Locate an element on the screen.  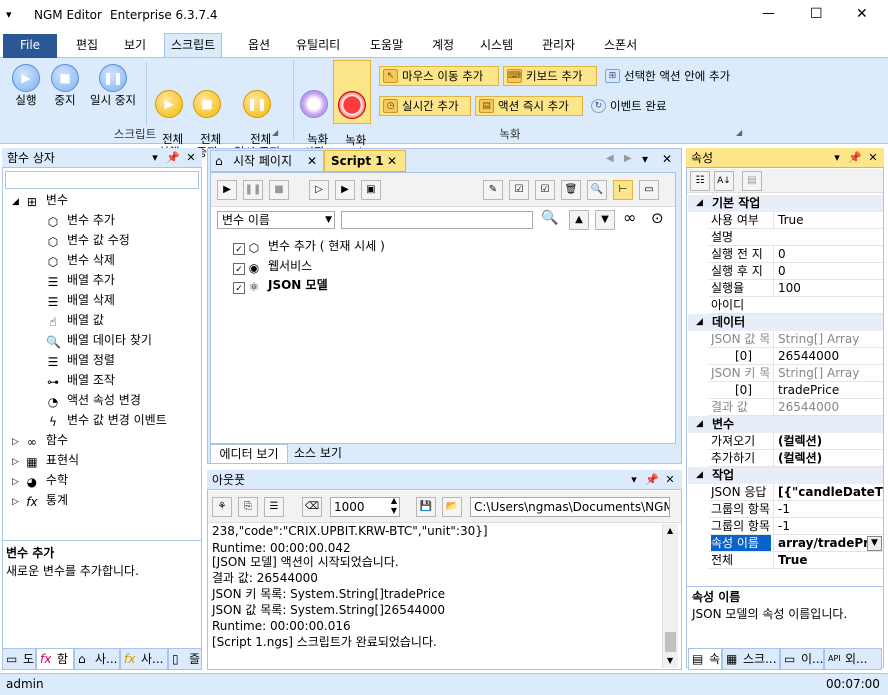
prop-row: 전체 True is located at coordinates (796, 560).